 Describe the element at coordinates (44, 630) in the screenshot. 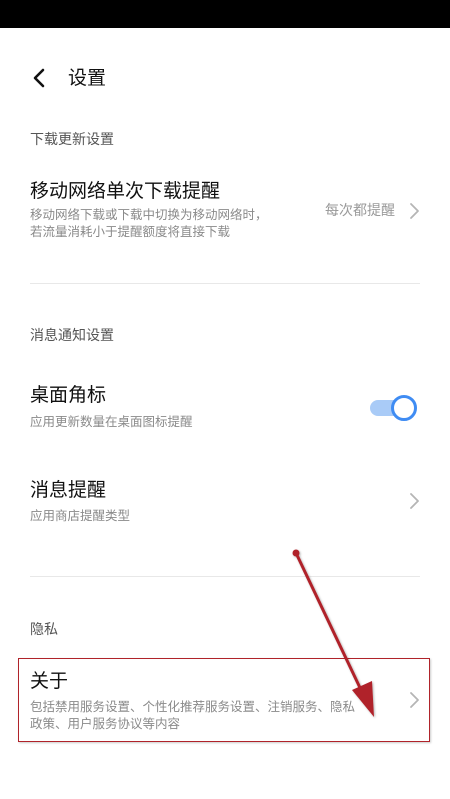

I see `section-title-privacy: 隐私` at that location.